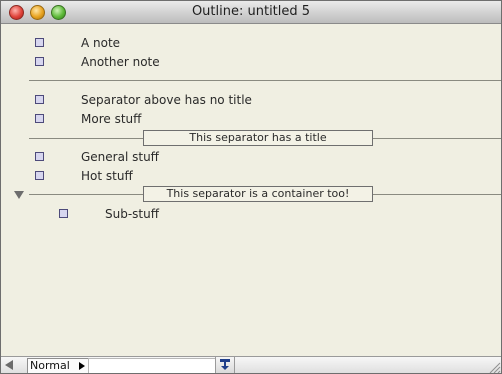  I want to click on style-popup: Normal, so click(58, 365).